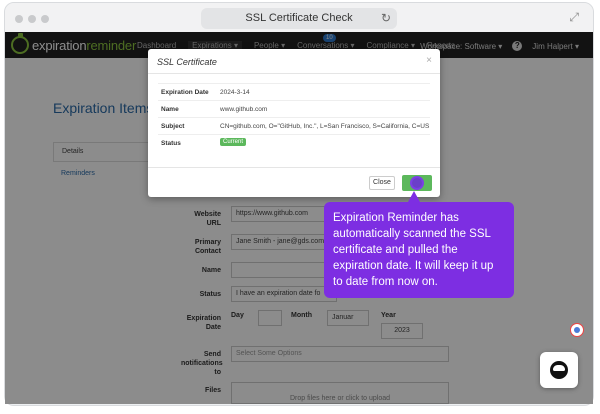 Image resolution: width=600 pixels, height=414 pixels. I want to click on close-window-dot, so click(19, 19).